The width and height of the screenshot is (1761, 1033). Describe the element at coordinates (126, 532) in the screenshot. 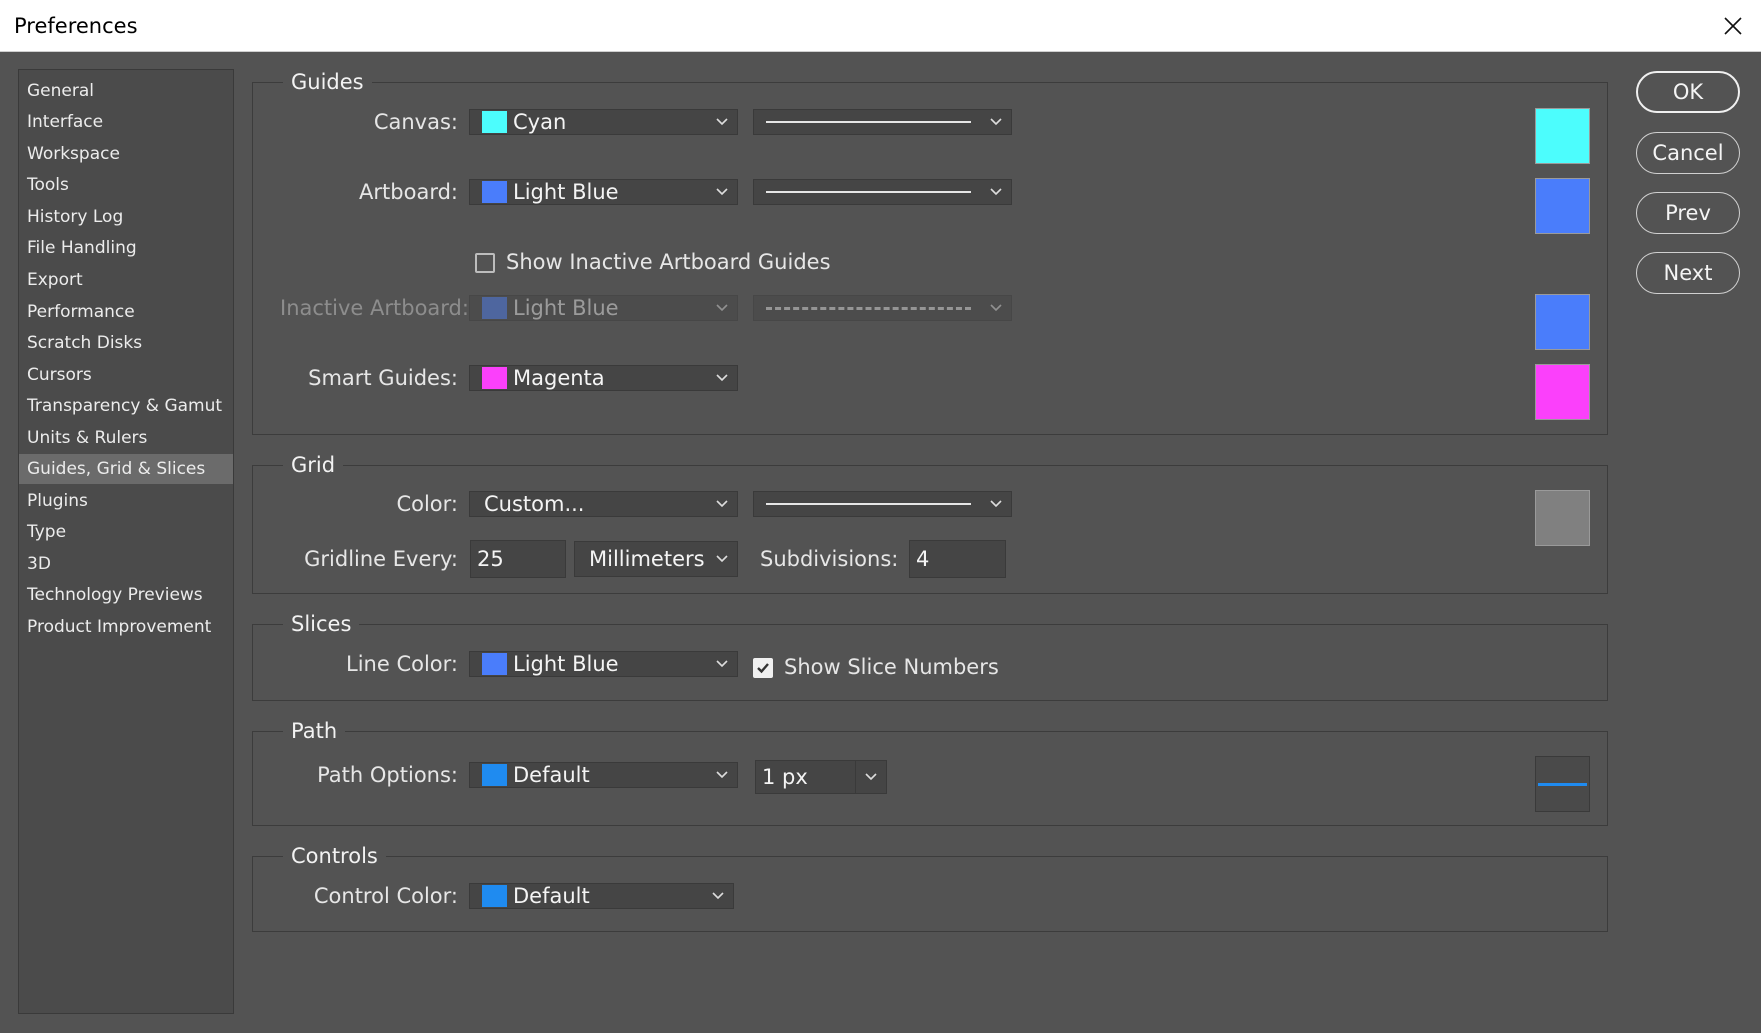

I see `sidebar-item-type: Type` at that location.